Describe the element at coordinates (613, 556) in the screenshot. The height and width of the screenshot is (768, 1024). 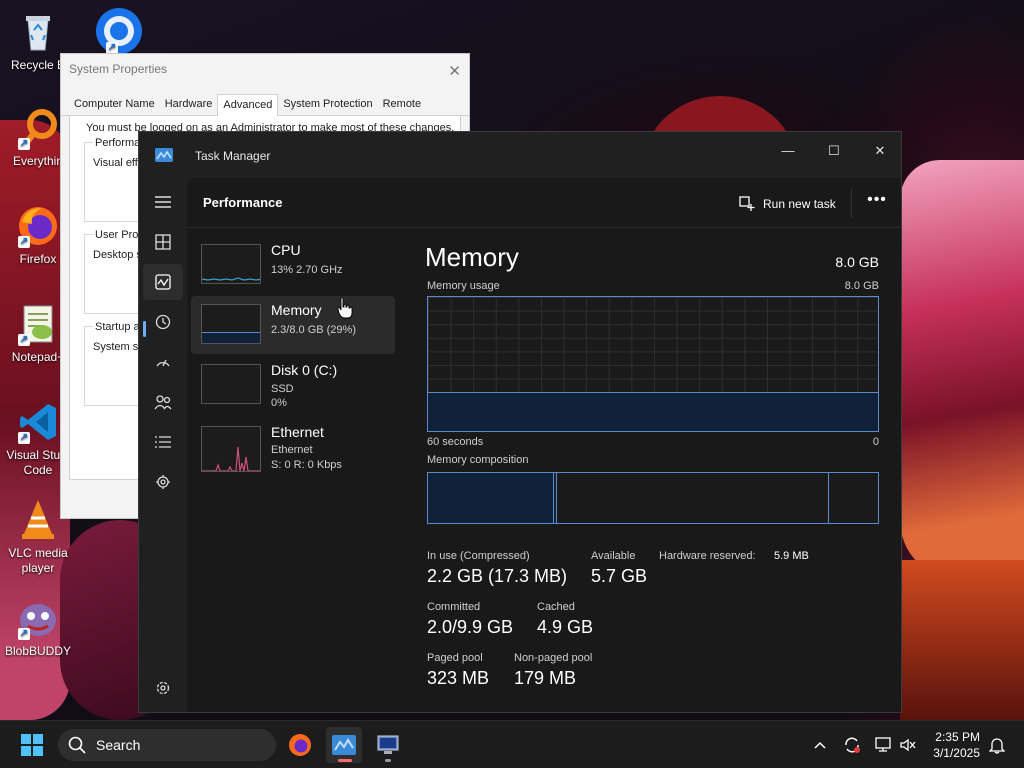
I see `available-label: Available` at that location.